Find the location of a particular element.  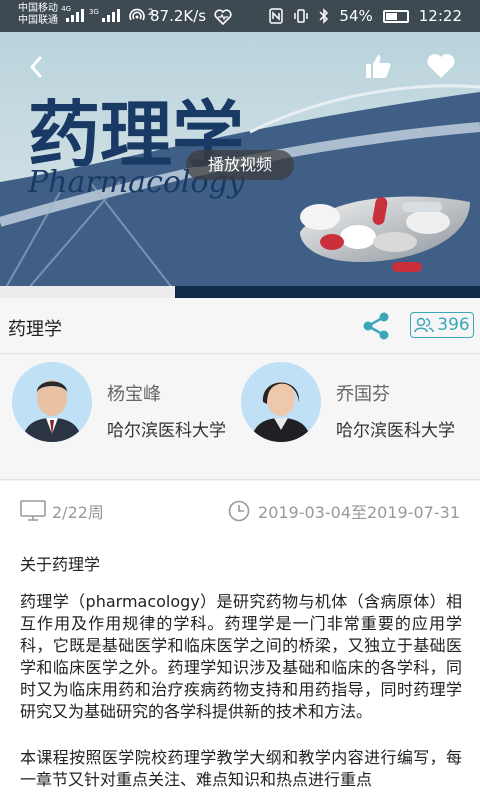

date-info: 2019-03-04至2019-07-31 is located at coordinates (344, 511).